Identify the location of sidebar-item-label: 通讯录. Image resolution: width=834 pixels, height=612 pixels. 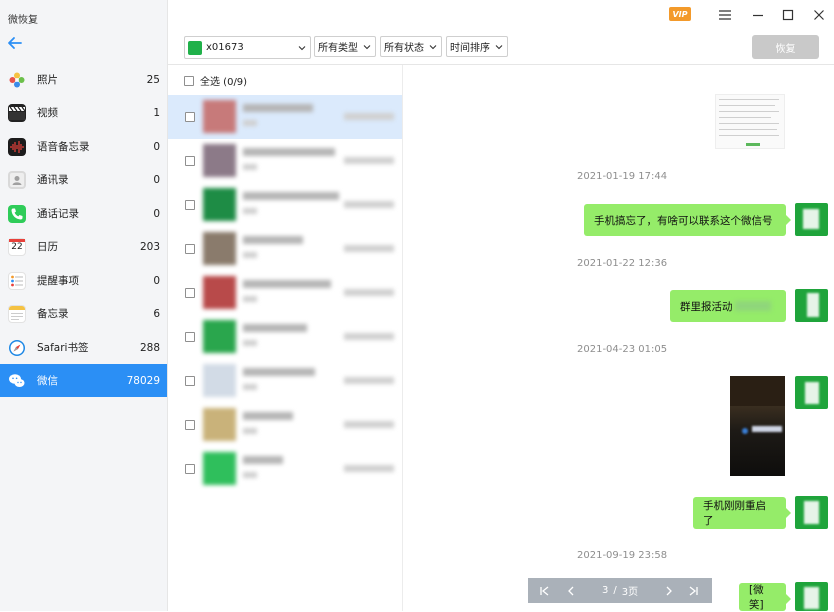
(53, 180).